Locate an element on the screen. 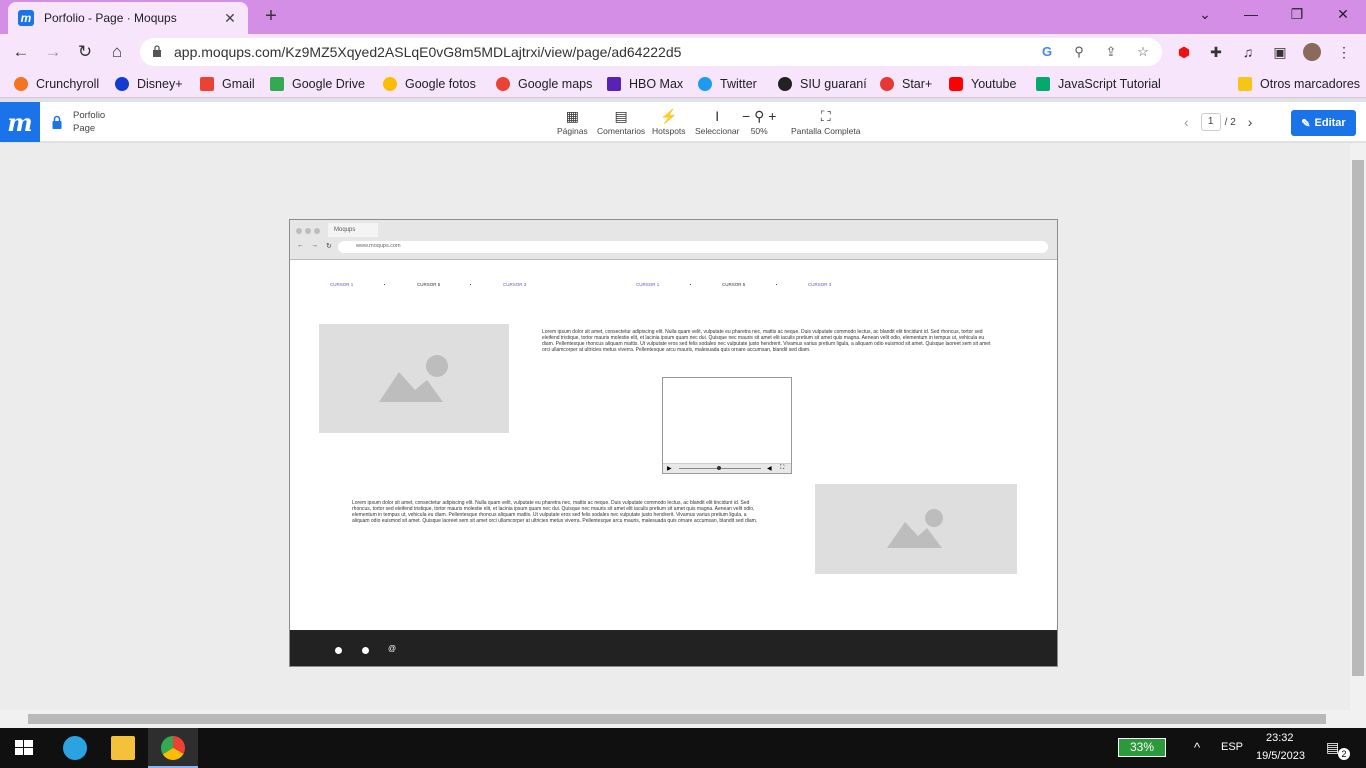  youtube-icon is located at coordinates (365, 650).